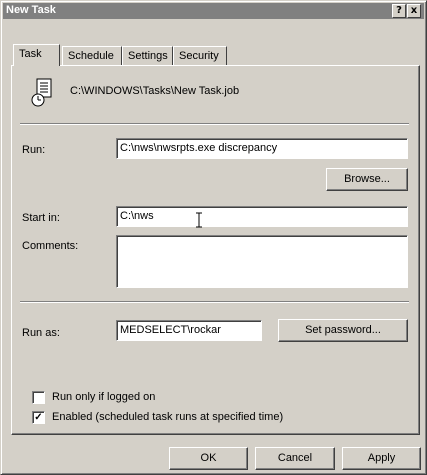  Describe the element at coordinates (381, 458) in the screenshot. I see `apply-button: Apply` at that location.